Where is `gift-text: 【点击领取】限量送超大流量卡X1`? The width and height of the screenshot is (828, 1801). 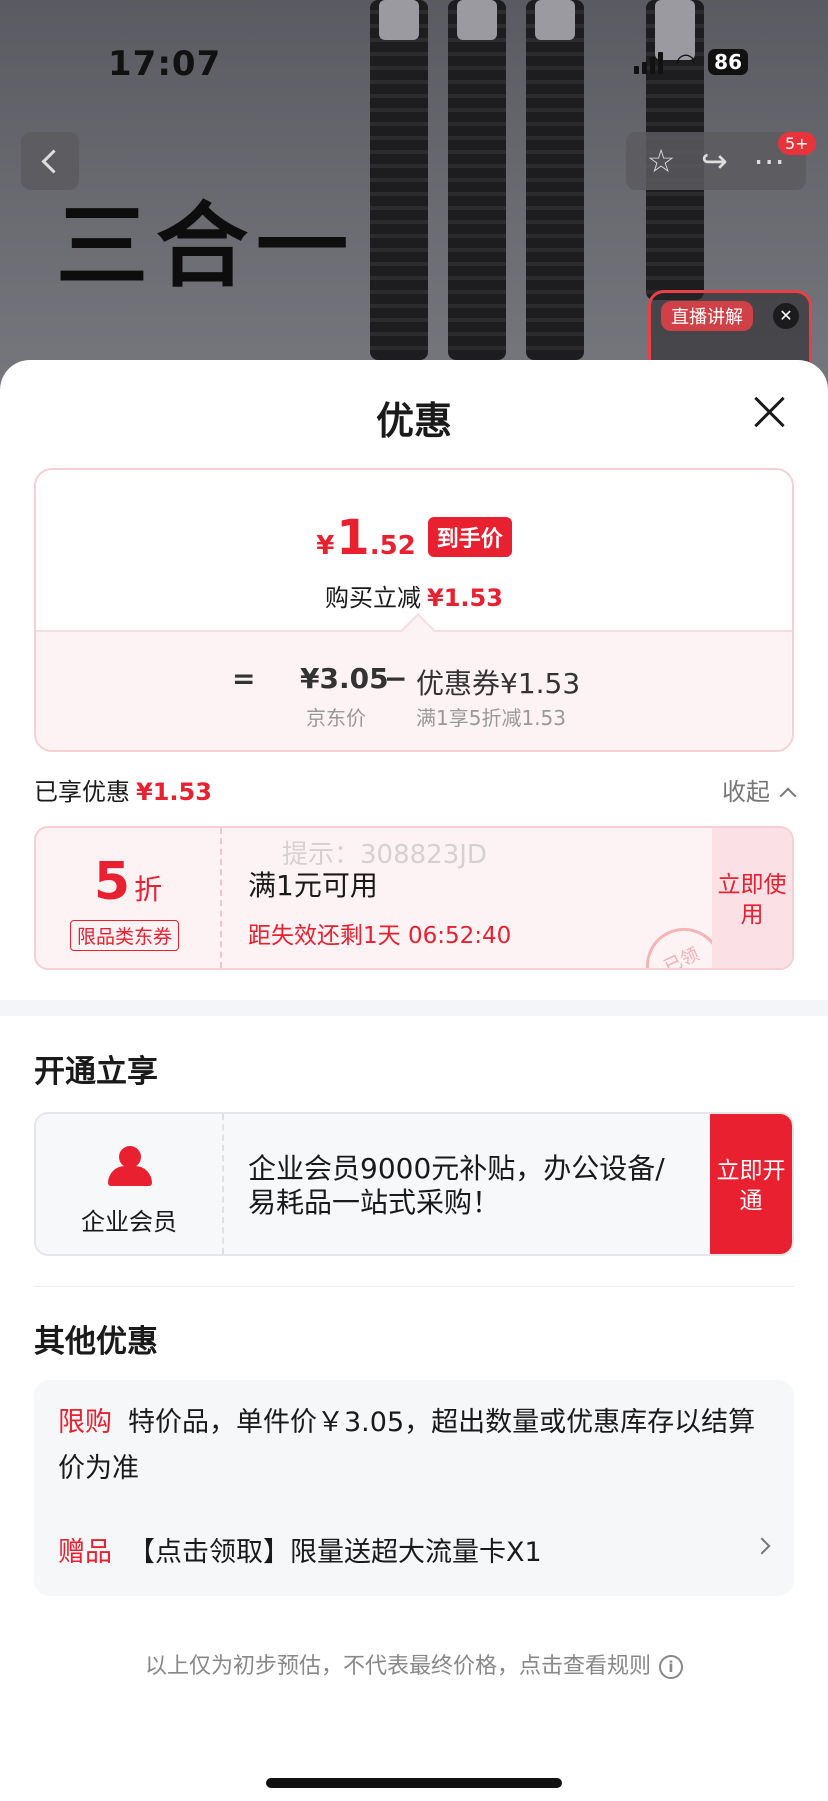
gift-text: 【点击领取】限量送超大流量卡X1 is located at coordinates (335, 1552).